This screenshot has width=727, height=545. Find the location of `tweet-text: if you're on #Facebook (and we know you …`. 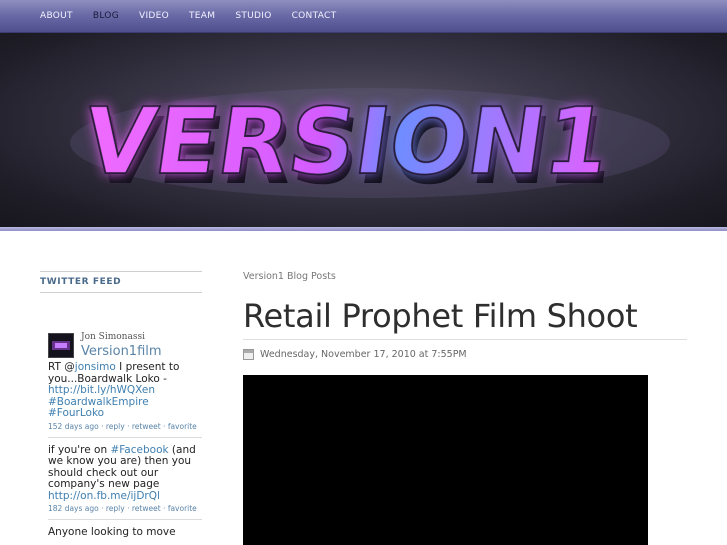

tweet-text: if you're on #Facebook (and we know you … is located at coordinates (125, 473).